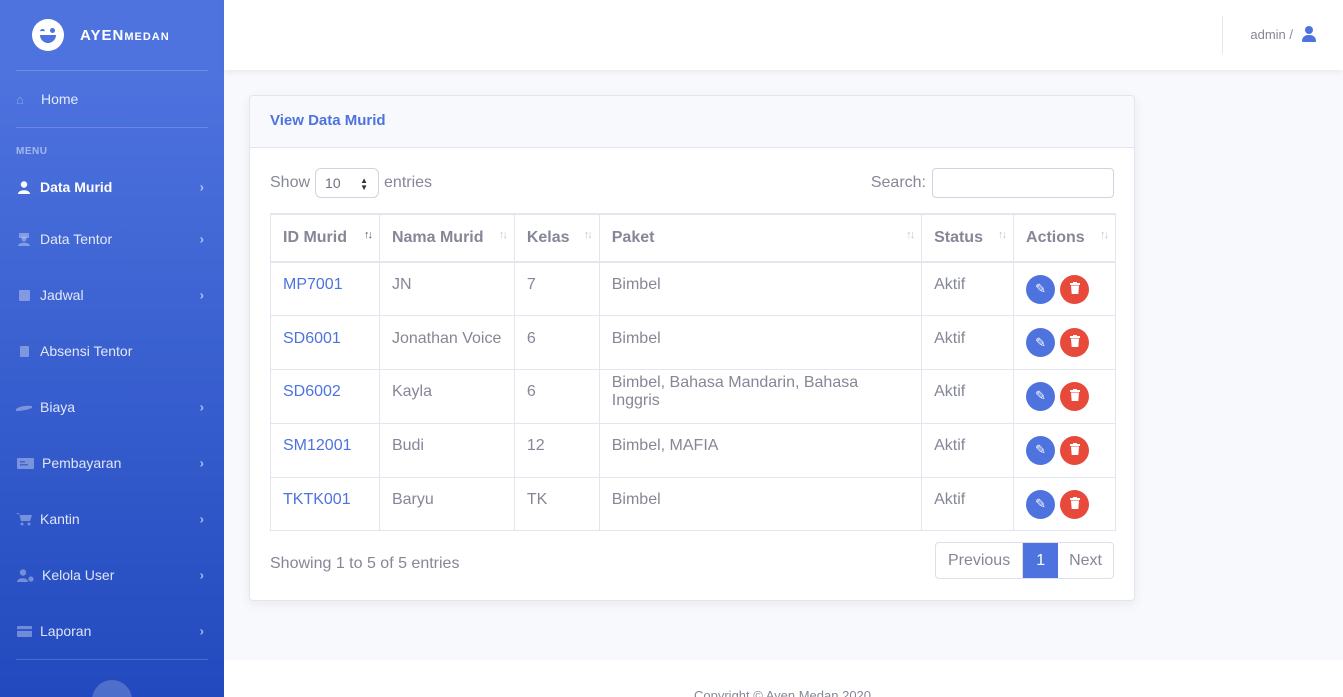 This screenshot has width=1343, height=697. What do you see at coordinates (325, 450) in the screenshot?
I see `cell-id-murid: SM12001` at bounding box center [325, 450].